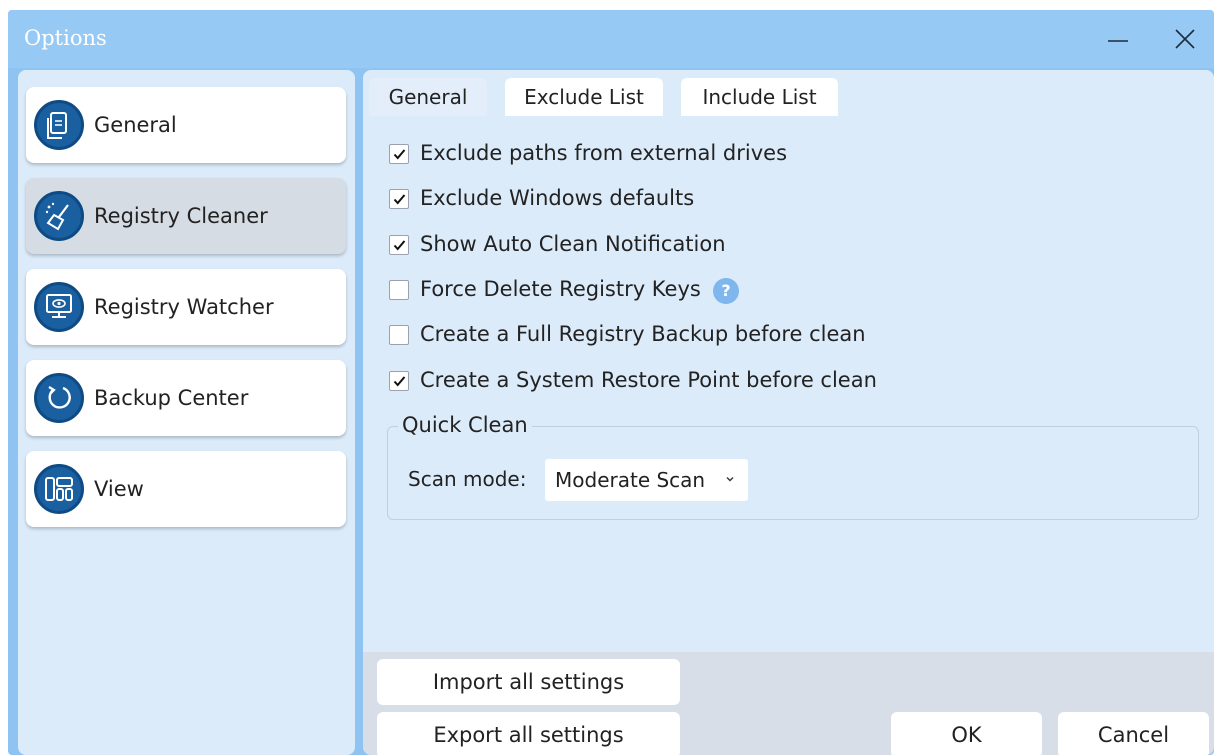  What do you see at coordinates (611, 39) in the screenshot?
I see `title-bar: Options` at bounding box center [611, 39].